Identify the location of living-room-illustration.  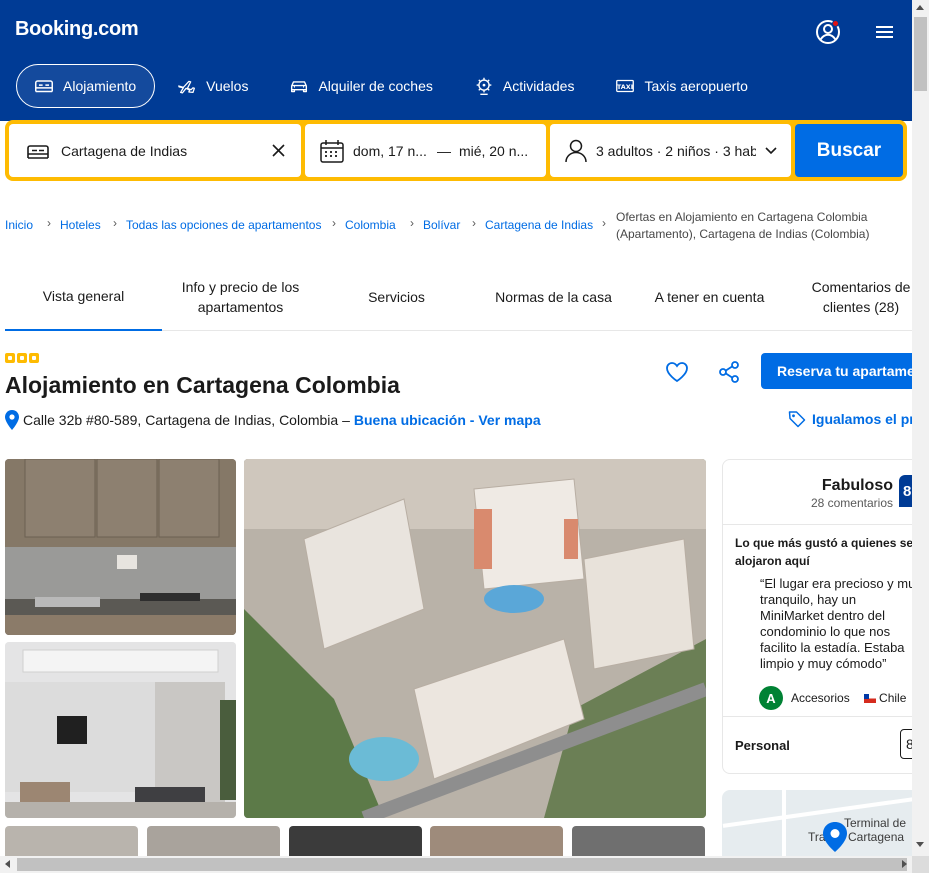
(120, 730).